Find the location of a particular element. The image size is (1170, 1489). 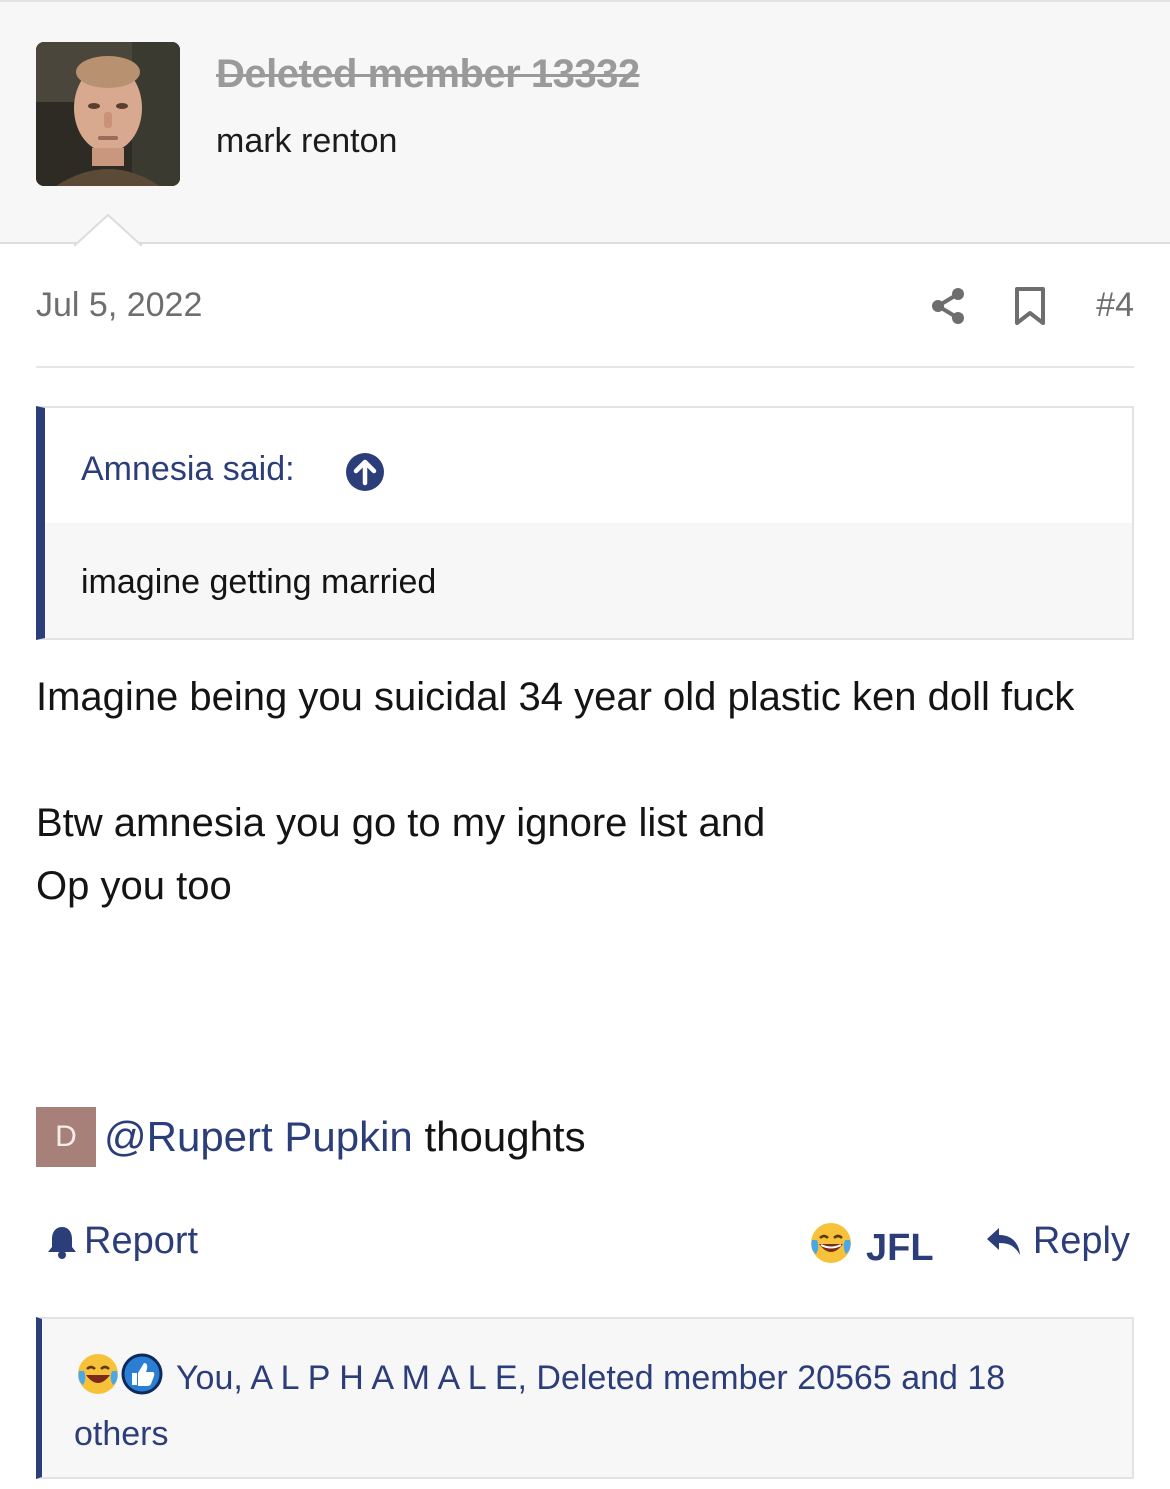

post-date: Jul 5, 2022 is located at coordinates (119, 305).